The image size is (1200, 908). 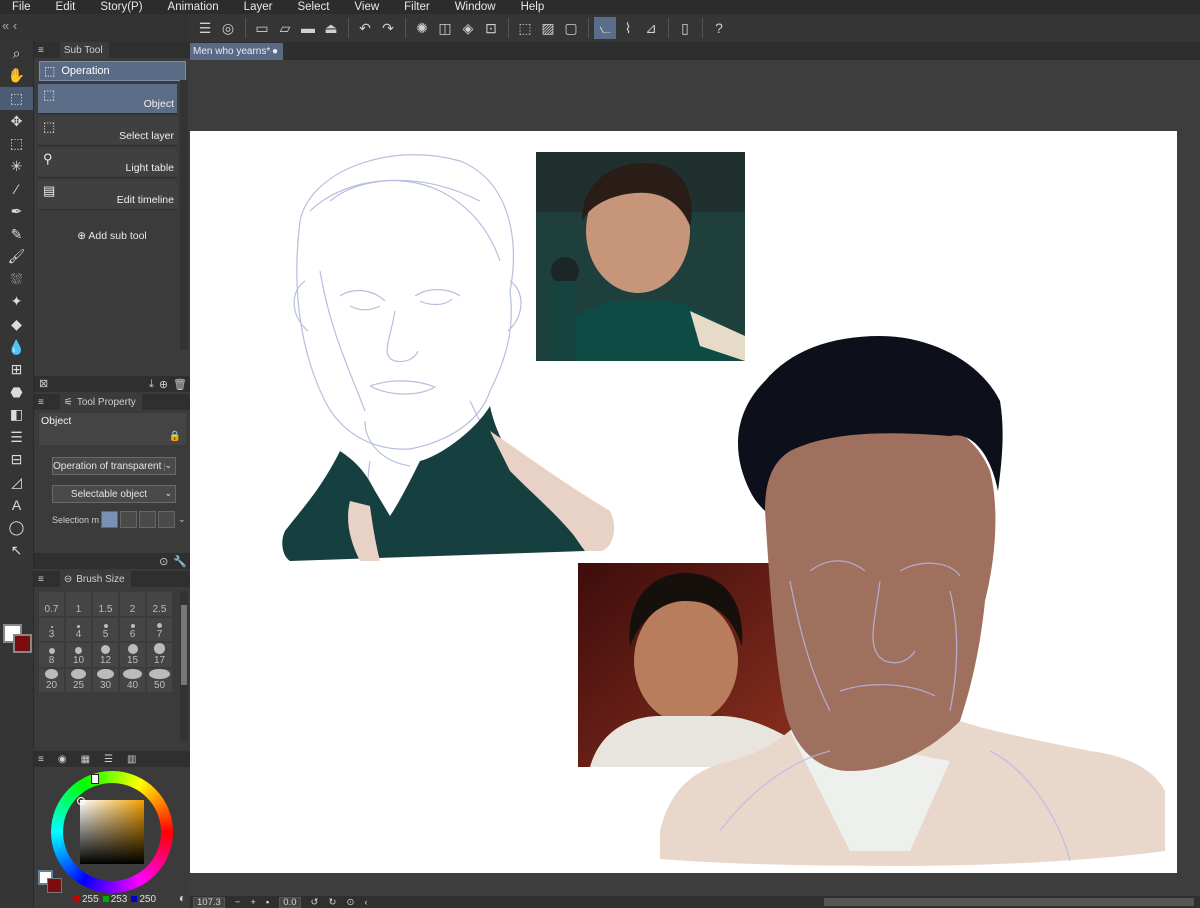 I want to click on zoom-out-icon: −, so click(x=238, y=902).